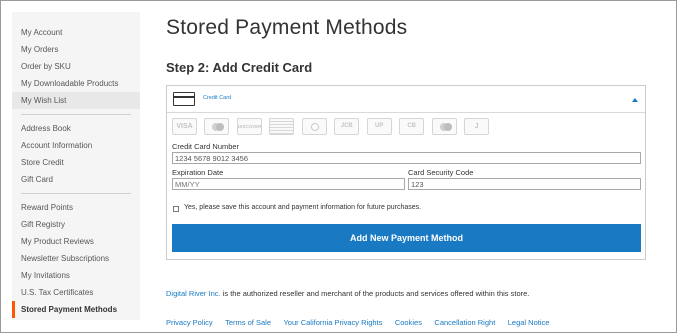  What do you see at coordinates (239, 67) in the screenshot?
I see `step-title: Step 2: Add Credit Card` at bounding box center [239, 67].